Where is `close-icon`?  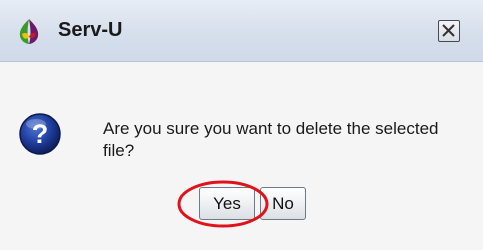
close-icon is located at coordinates (448, 30).